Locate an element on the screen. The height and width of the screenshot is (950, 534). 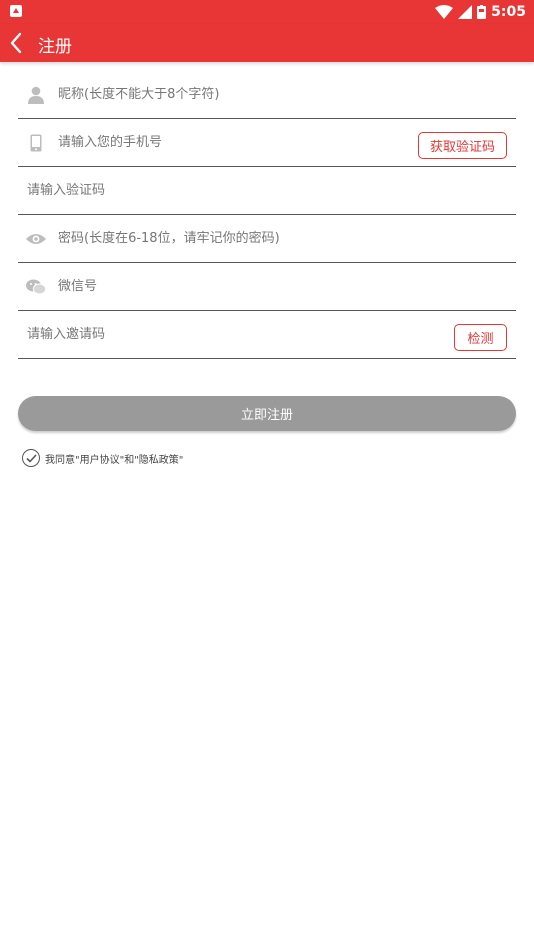
phone-icon is located at coordinates (36, 143).